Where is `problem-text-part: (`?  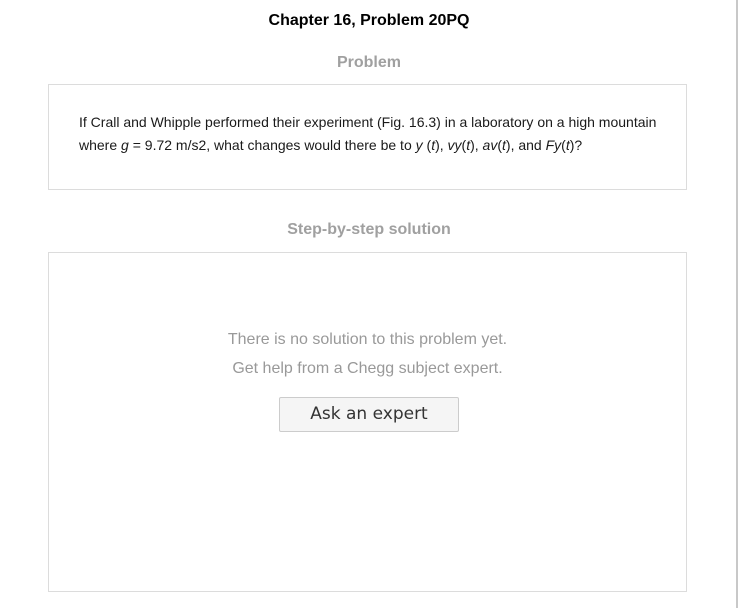 problem-text-part: ( is located at coordinates (427, 145).